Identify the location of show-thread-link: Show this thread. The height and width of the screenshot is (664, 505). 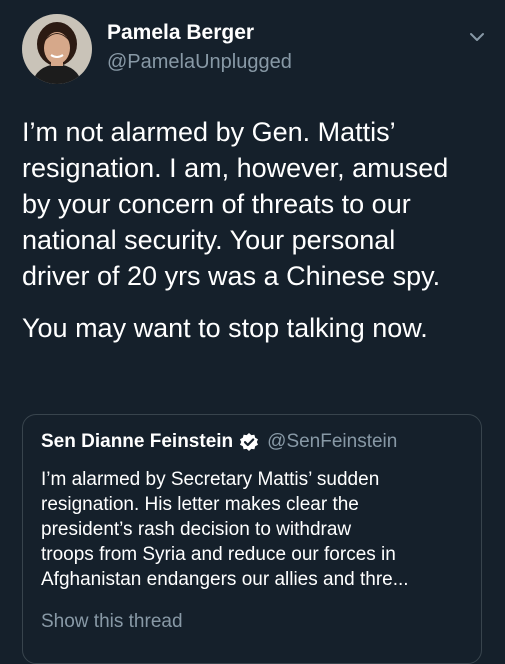
(112, 622).